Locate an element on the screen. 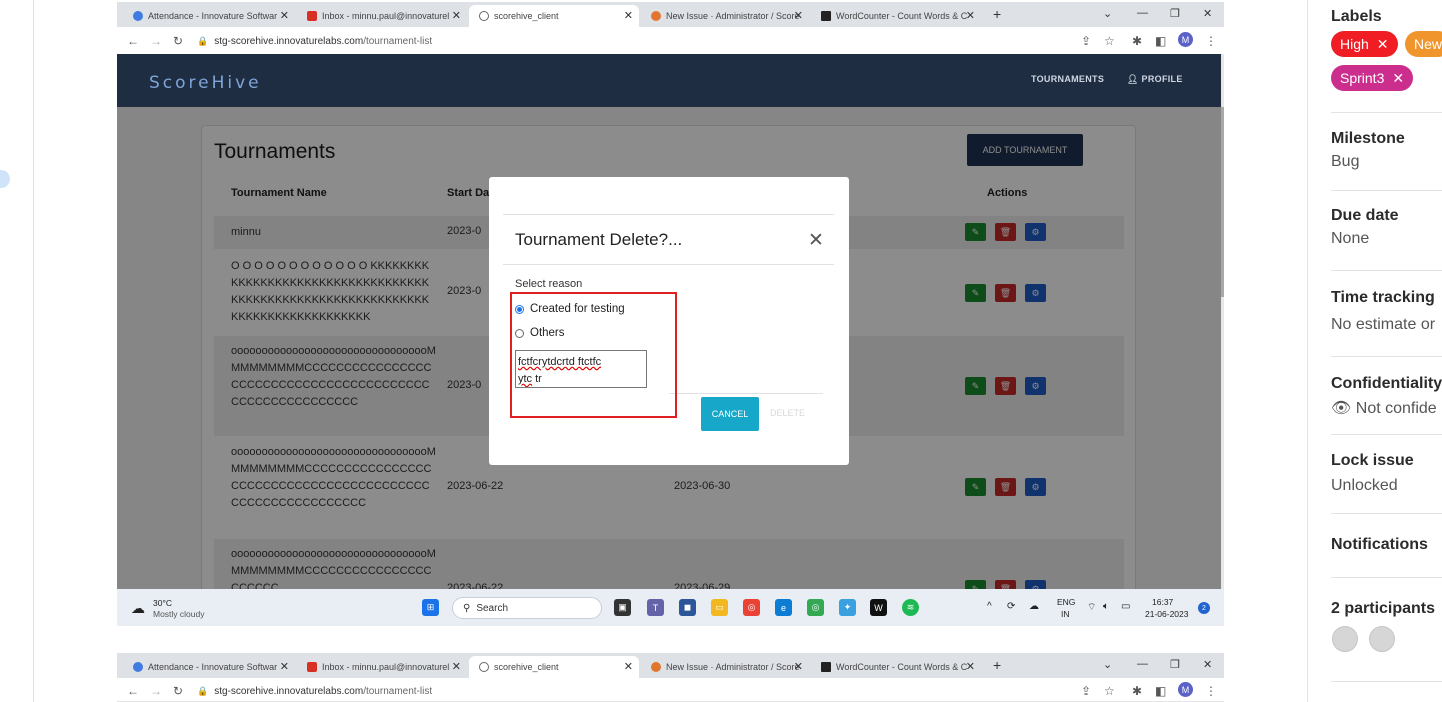 This screenshot has height=702, width=1442. battery-icon: ▭ is located at coordinates (1125, 606).